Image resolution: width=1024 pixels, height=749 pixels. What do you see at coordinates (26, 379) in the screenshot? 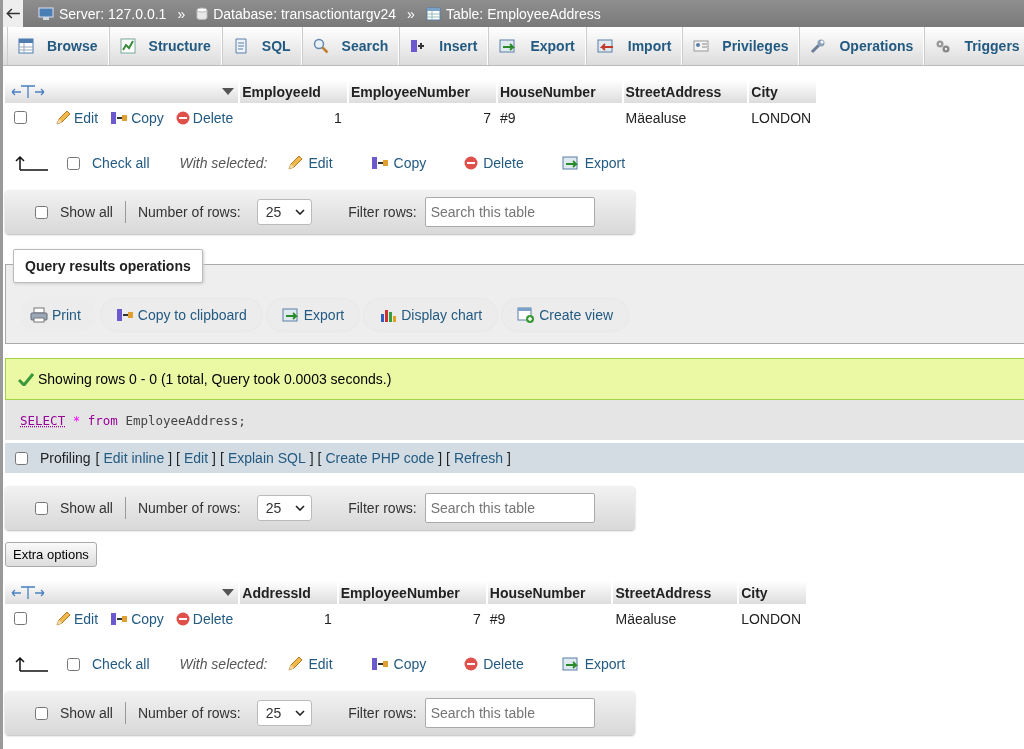
I see `check-icon` at bounding box center [26, 379].